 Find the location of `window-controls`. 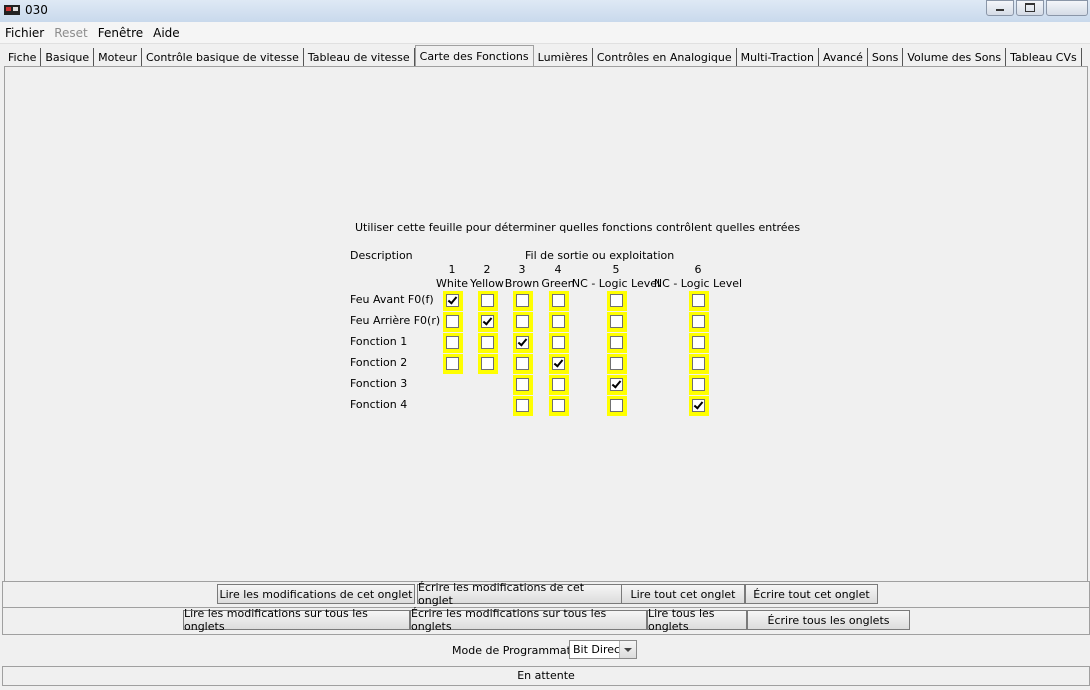

window-controls is located at coordinates (1036, 8).